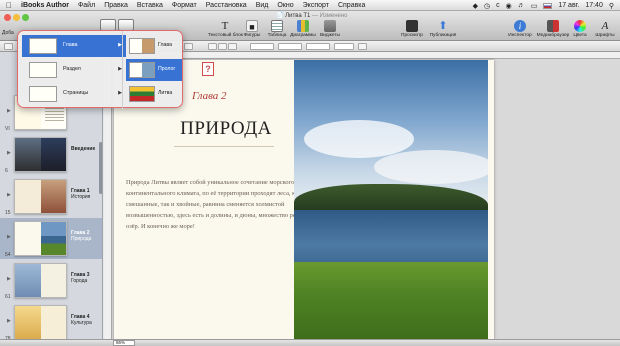 The width and height of the screenshot is (620, 346). I want to click on fonts-icon: A, so click(605, 26).